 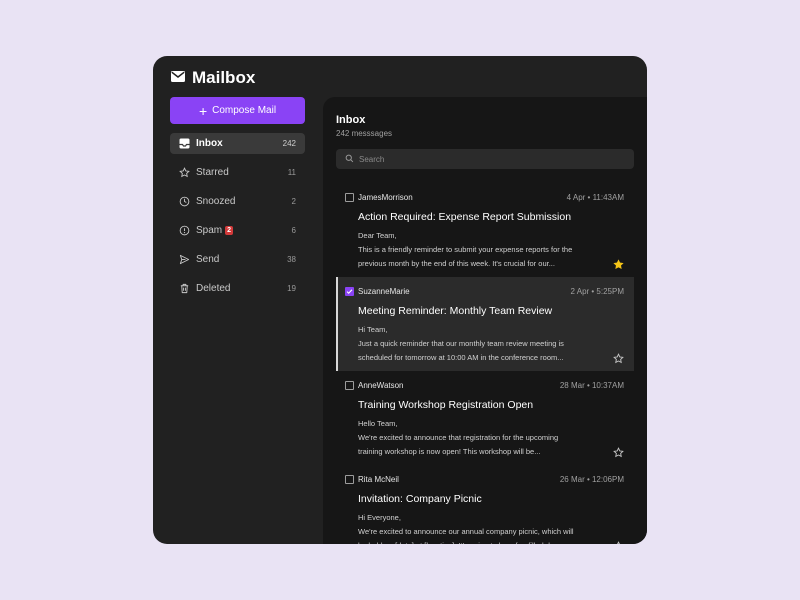 What do you see at coordinates (209, 143) in the screenshot?
I see `sidebar-item-label: Inbox` at bounding box center [209, 143].